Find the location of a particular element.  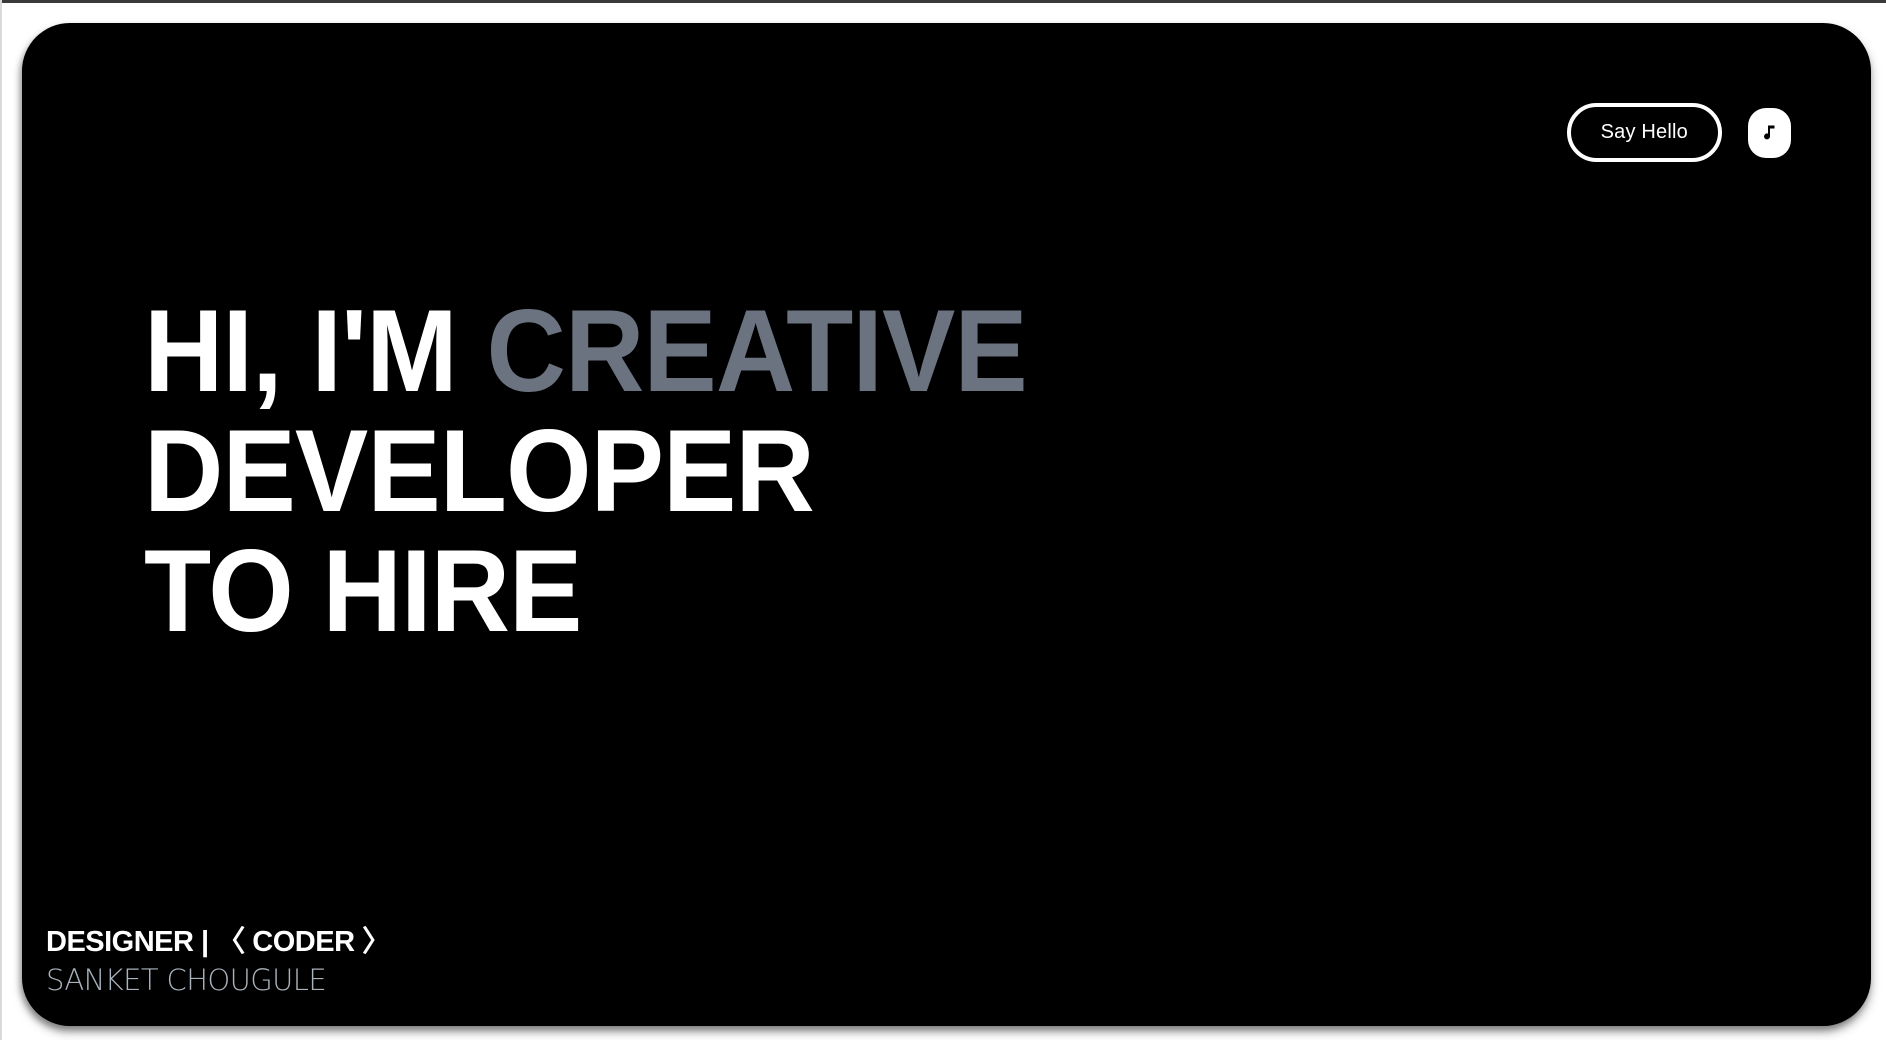

top-actions: Say Hello is located at coordinates (1678, 132).